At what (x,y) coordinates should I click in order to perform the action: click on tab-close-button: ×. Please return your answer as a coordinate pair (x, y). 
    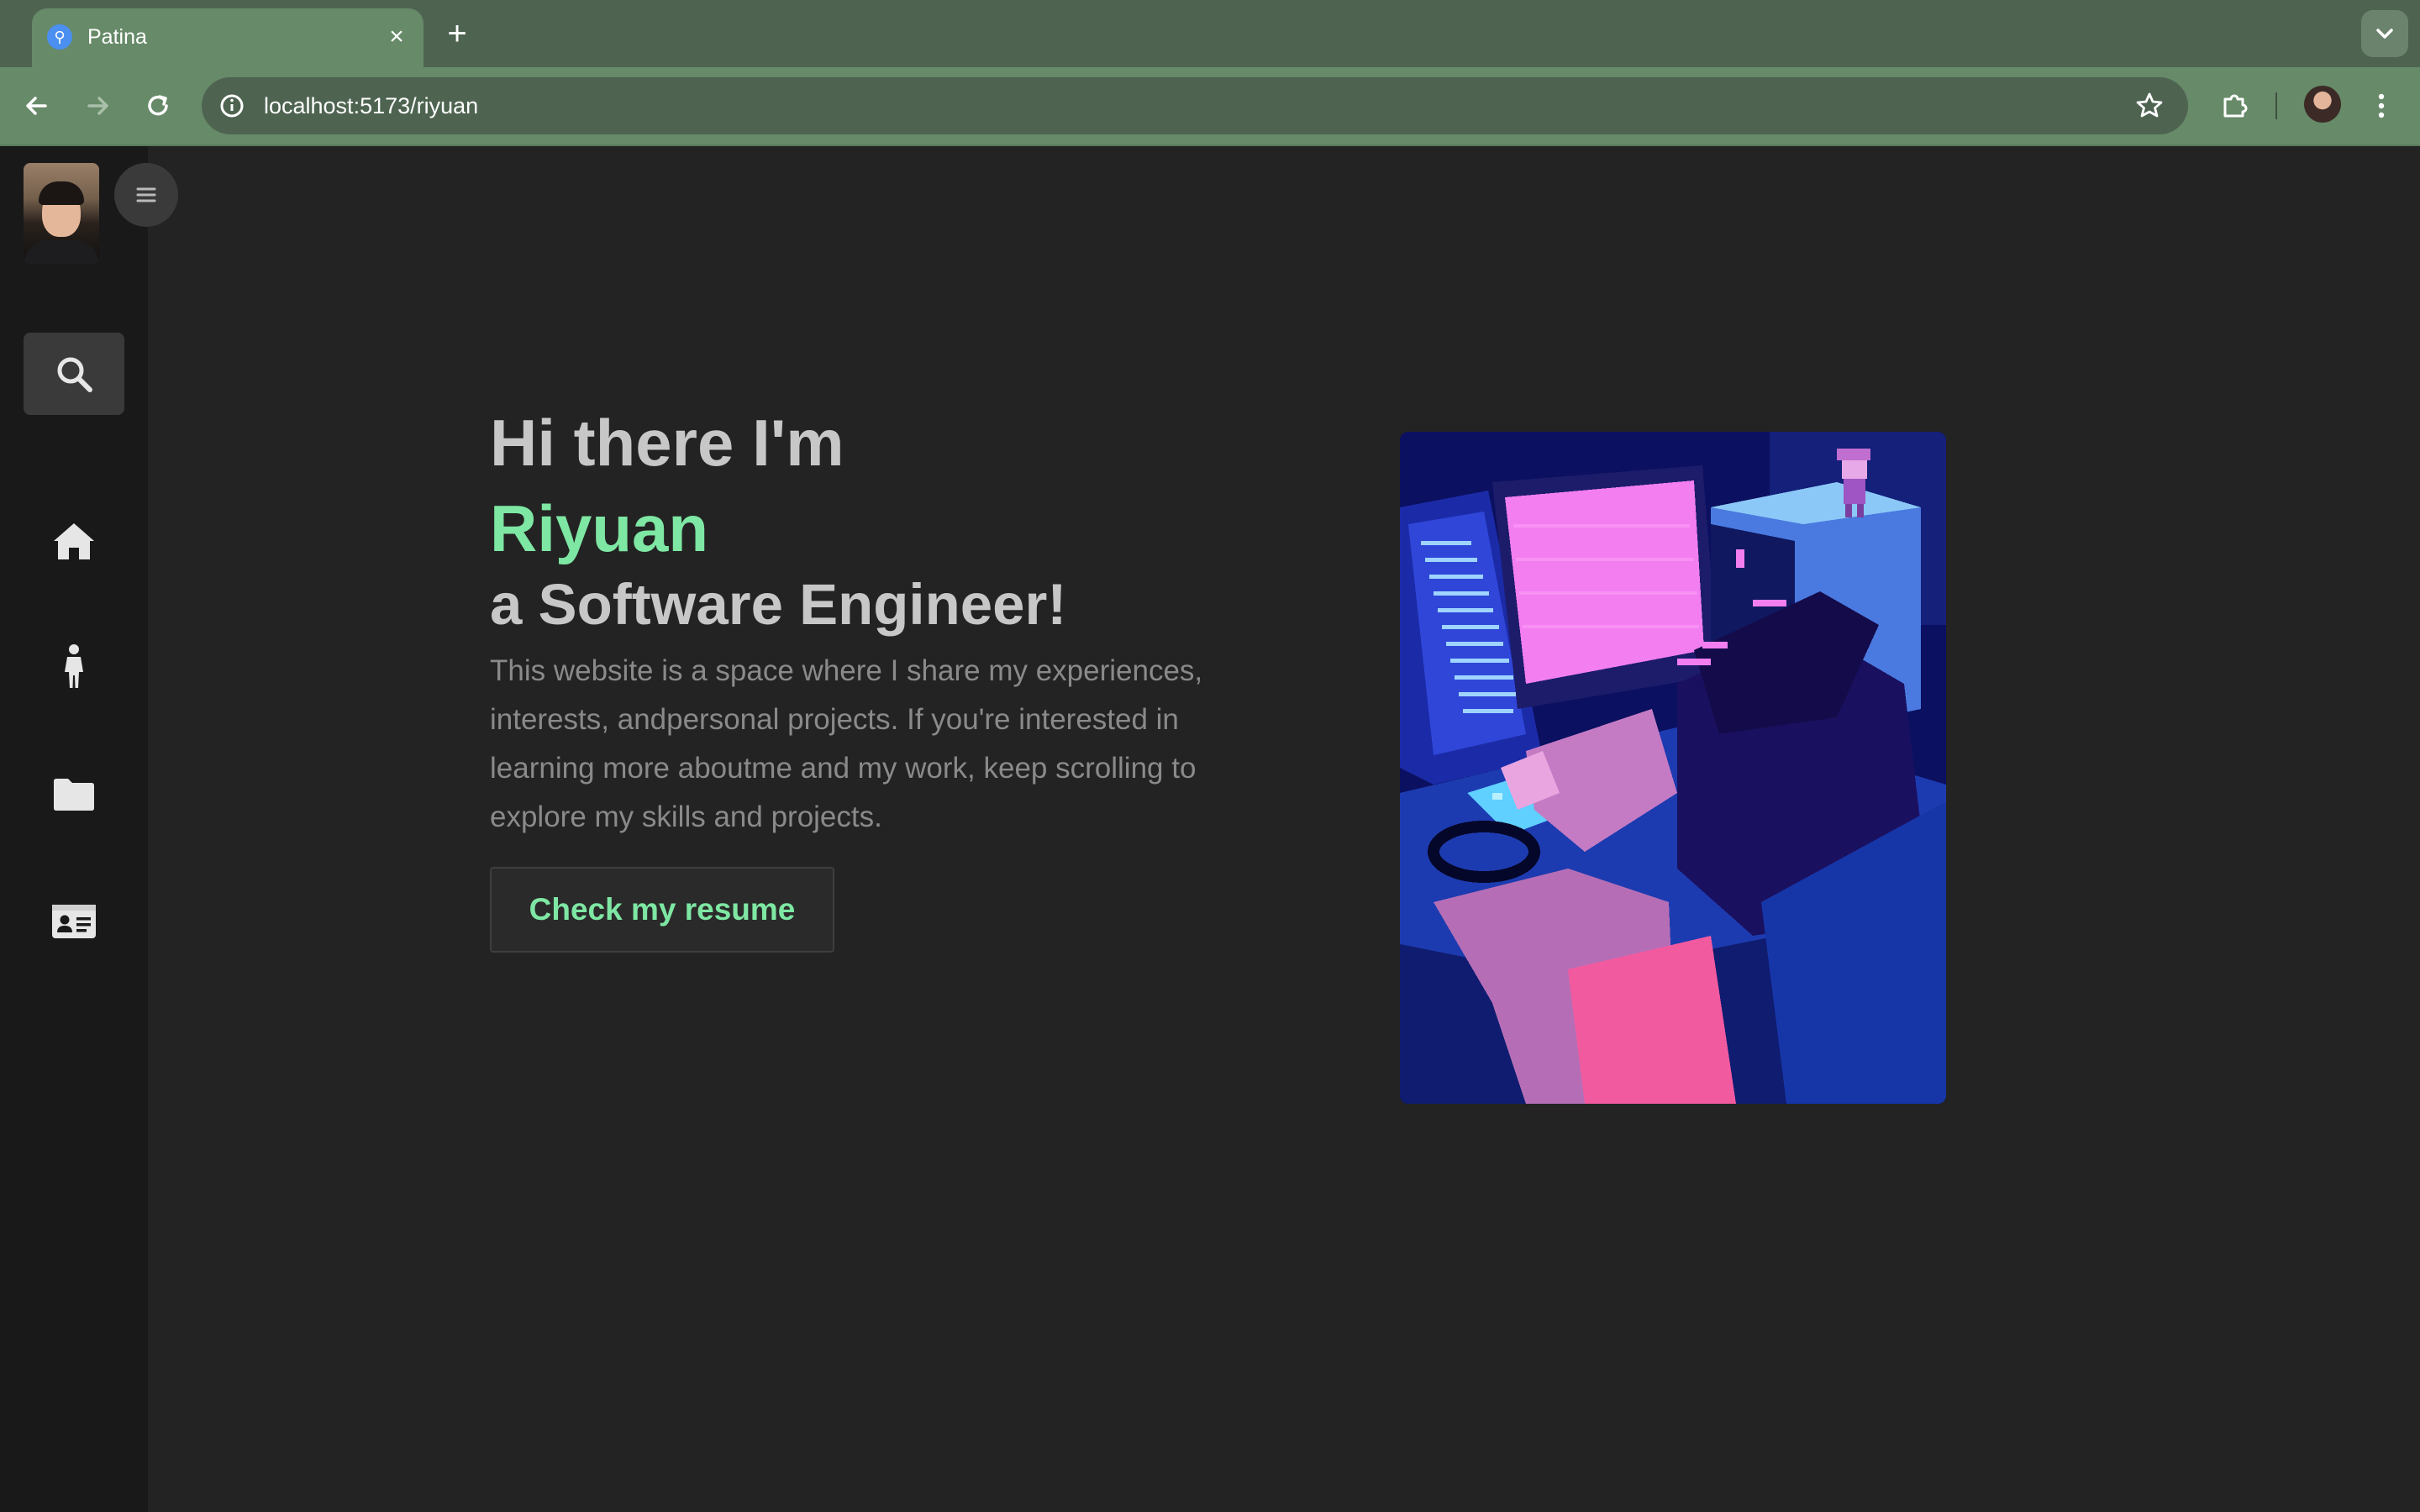
    Looking at the image, I should click on (397, 37).